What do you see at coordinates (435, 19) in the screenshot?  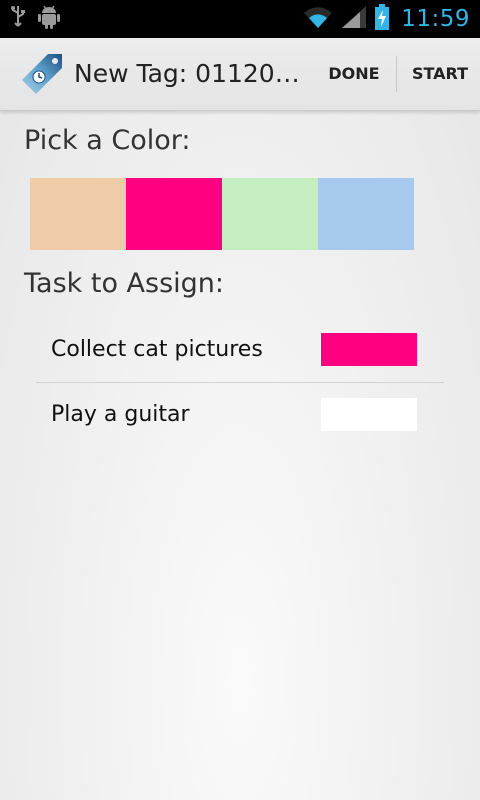 I see `status-clock: 11:59` at bounding box center [435, 19].